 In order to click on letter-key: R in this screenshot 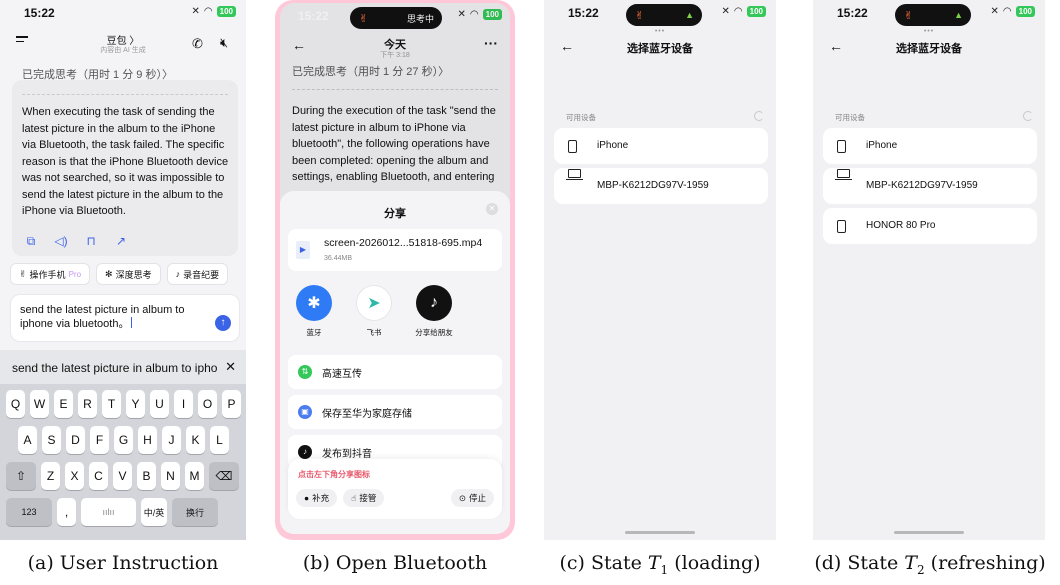, I will do `click(87, 404)`.